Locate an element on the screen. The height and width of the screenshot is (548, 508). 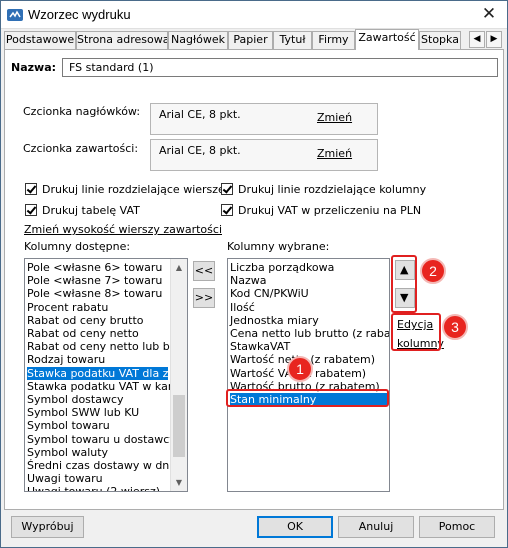
available-list-scrollbar: ▲ ▼ is located at coordinates (178, 375).